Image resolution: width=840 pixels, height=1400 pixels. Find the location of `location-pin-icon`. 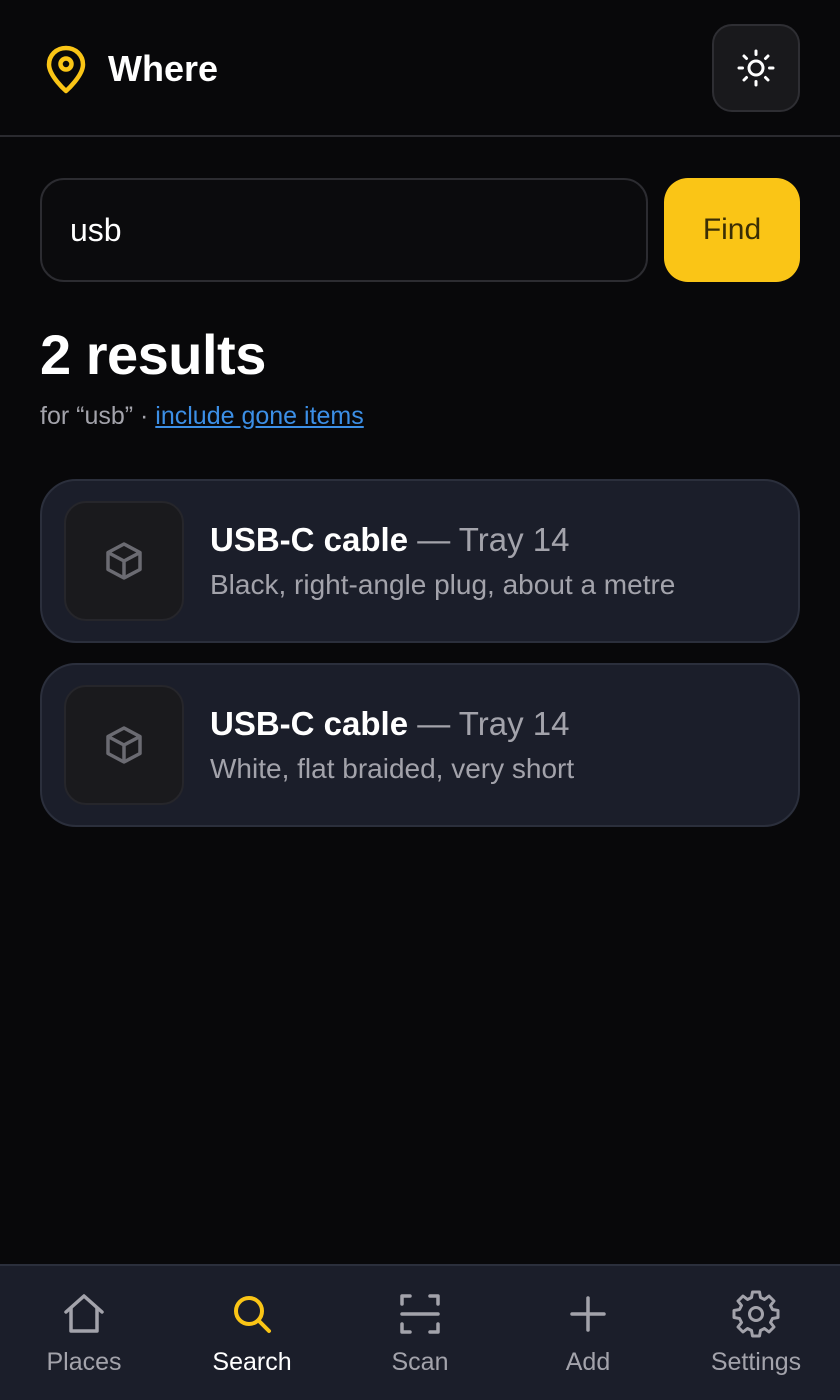

location-pin-icon is located at coordinates (66, 69).